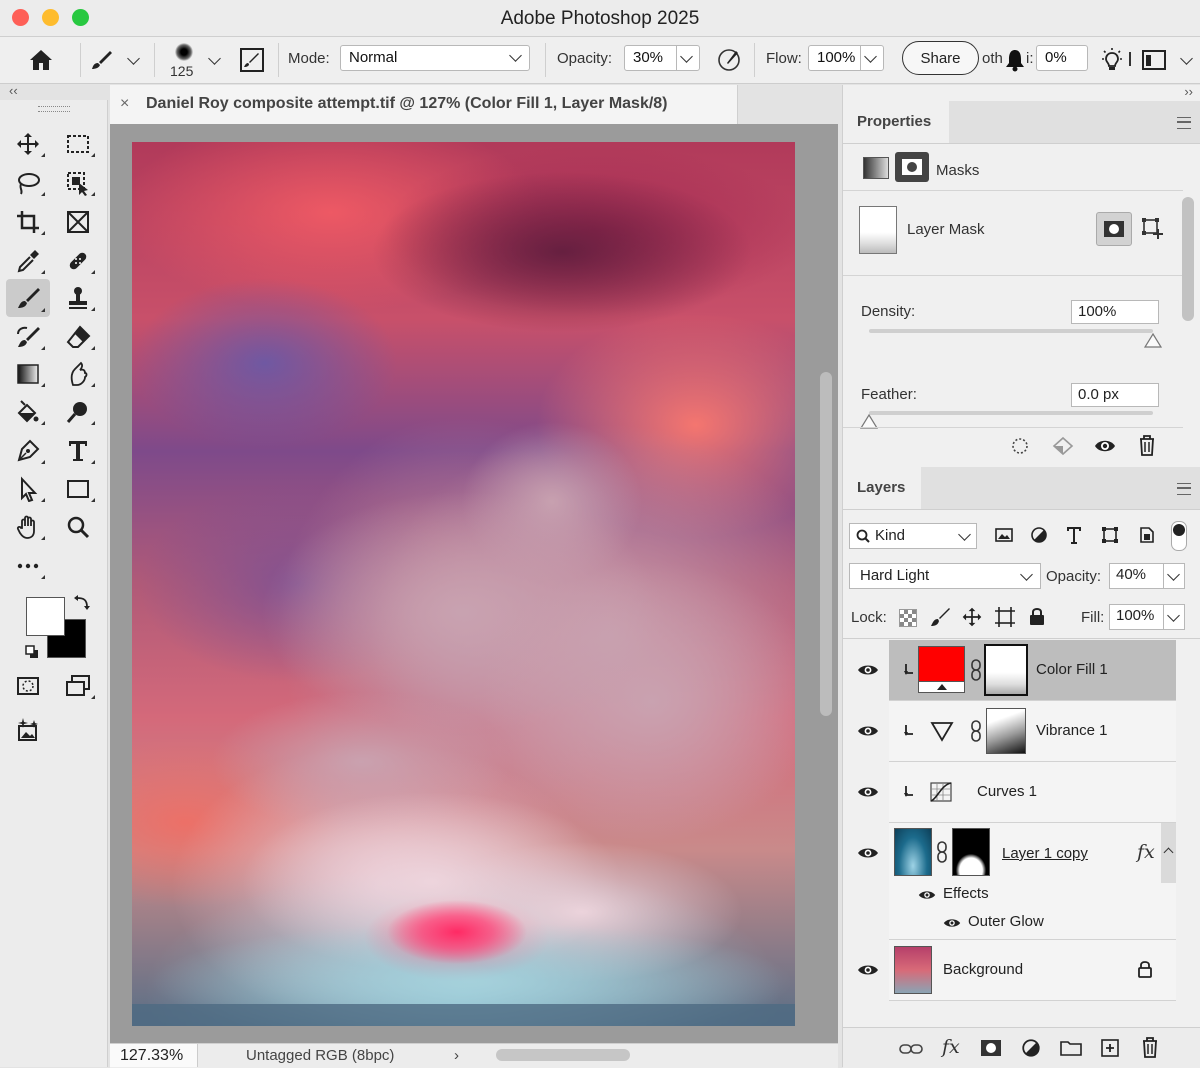 The height and width of the screenshot is (1068, 1200). What do you see at coordinates (28, 374) in the screenshot?
I see `gradient-tool` at bounding box center [28, 374].